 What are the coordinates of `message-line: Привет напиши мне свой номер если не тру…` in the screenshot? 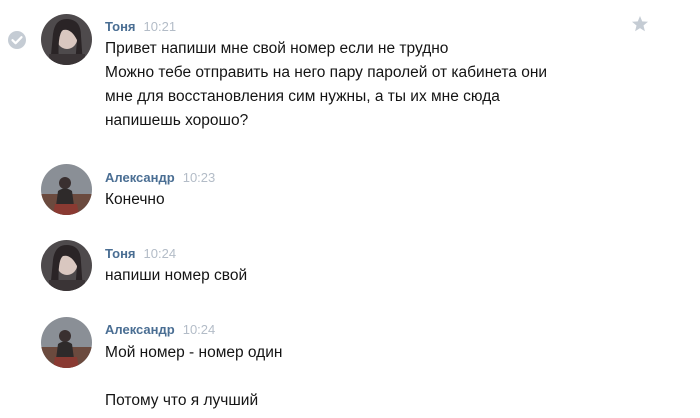 It's located at (277, 48).